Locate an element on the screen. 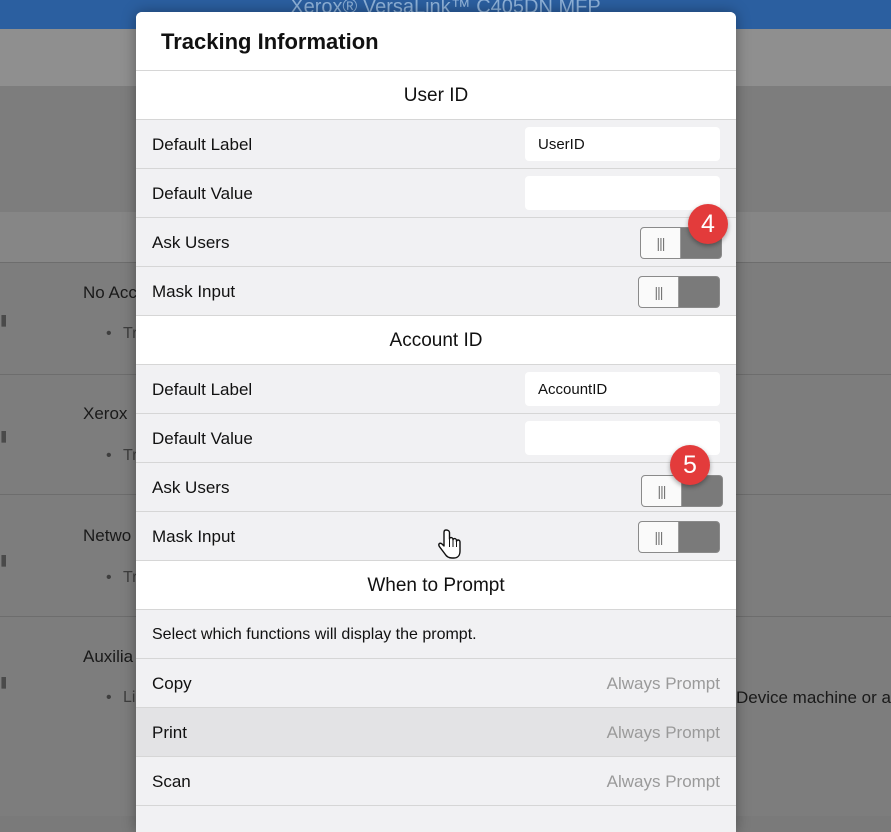  dialog-title: Tracking Information is located at coordinates (436, 41).